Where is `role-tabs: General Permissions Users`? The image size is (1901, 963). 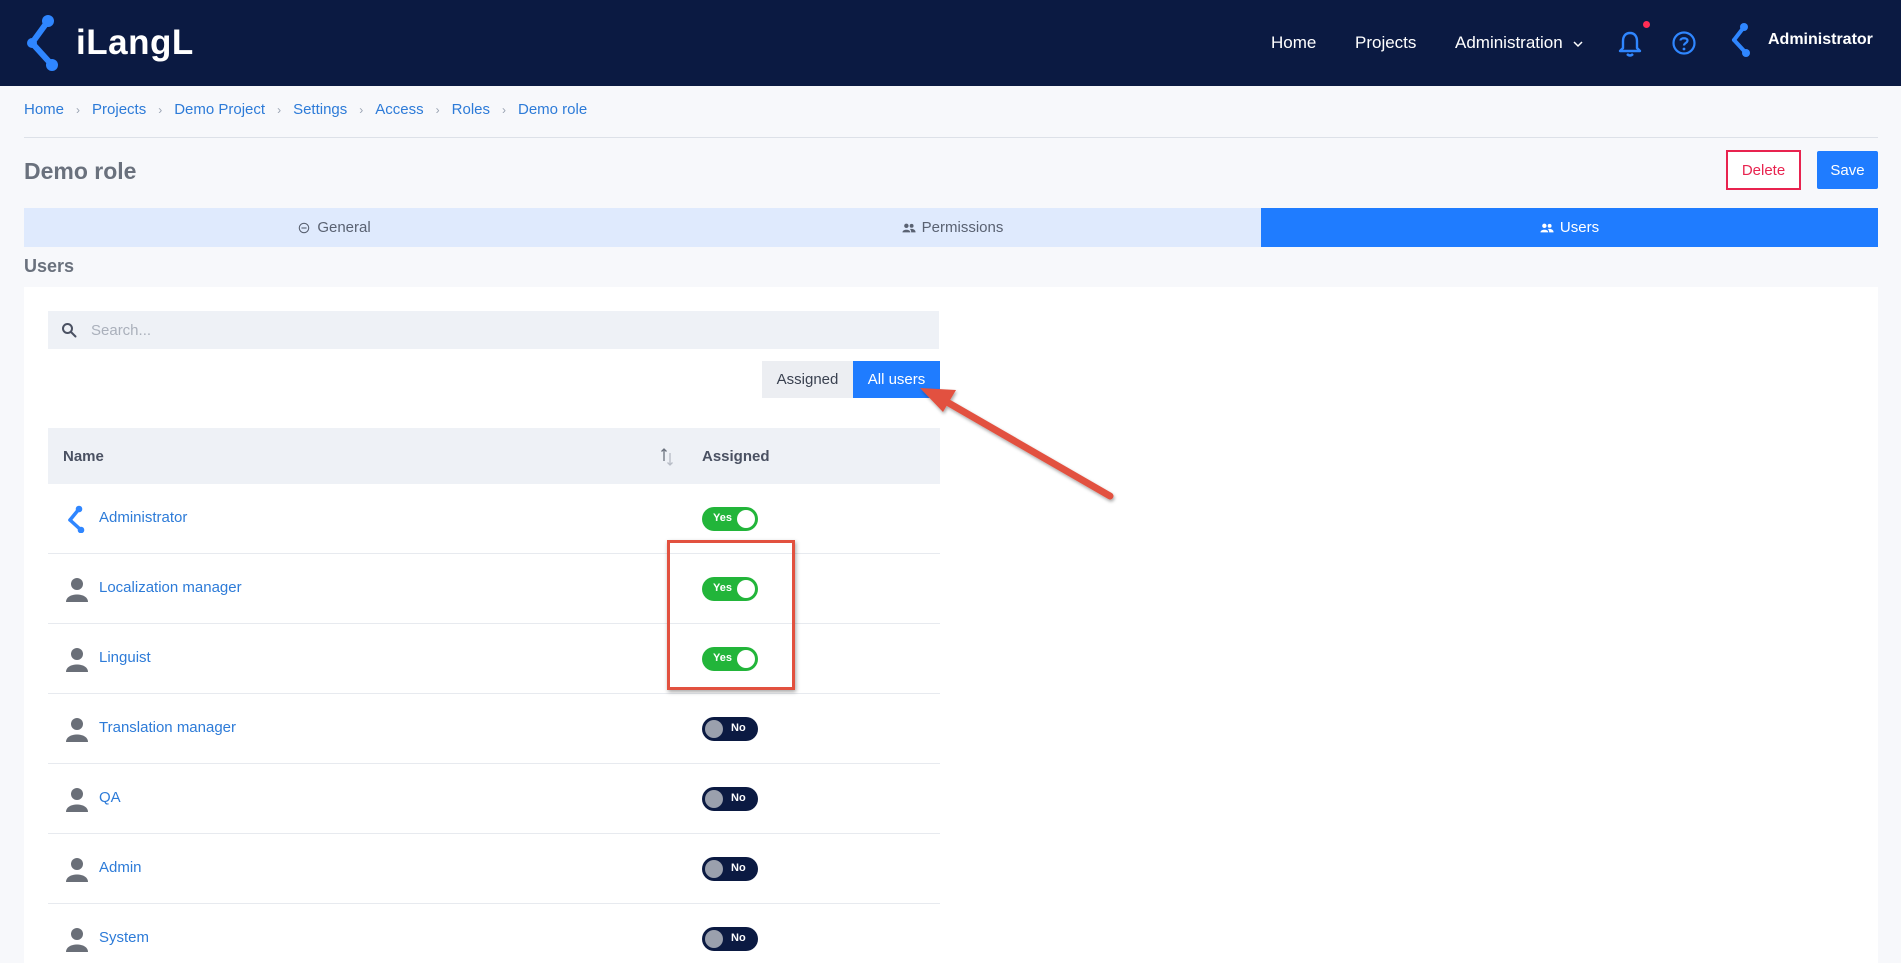 role-tabs: General Permissions Users is located at coordinates (951, 227).